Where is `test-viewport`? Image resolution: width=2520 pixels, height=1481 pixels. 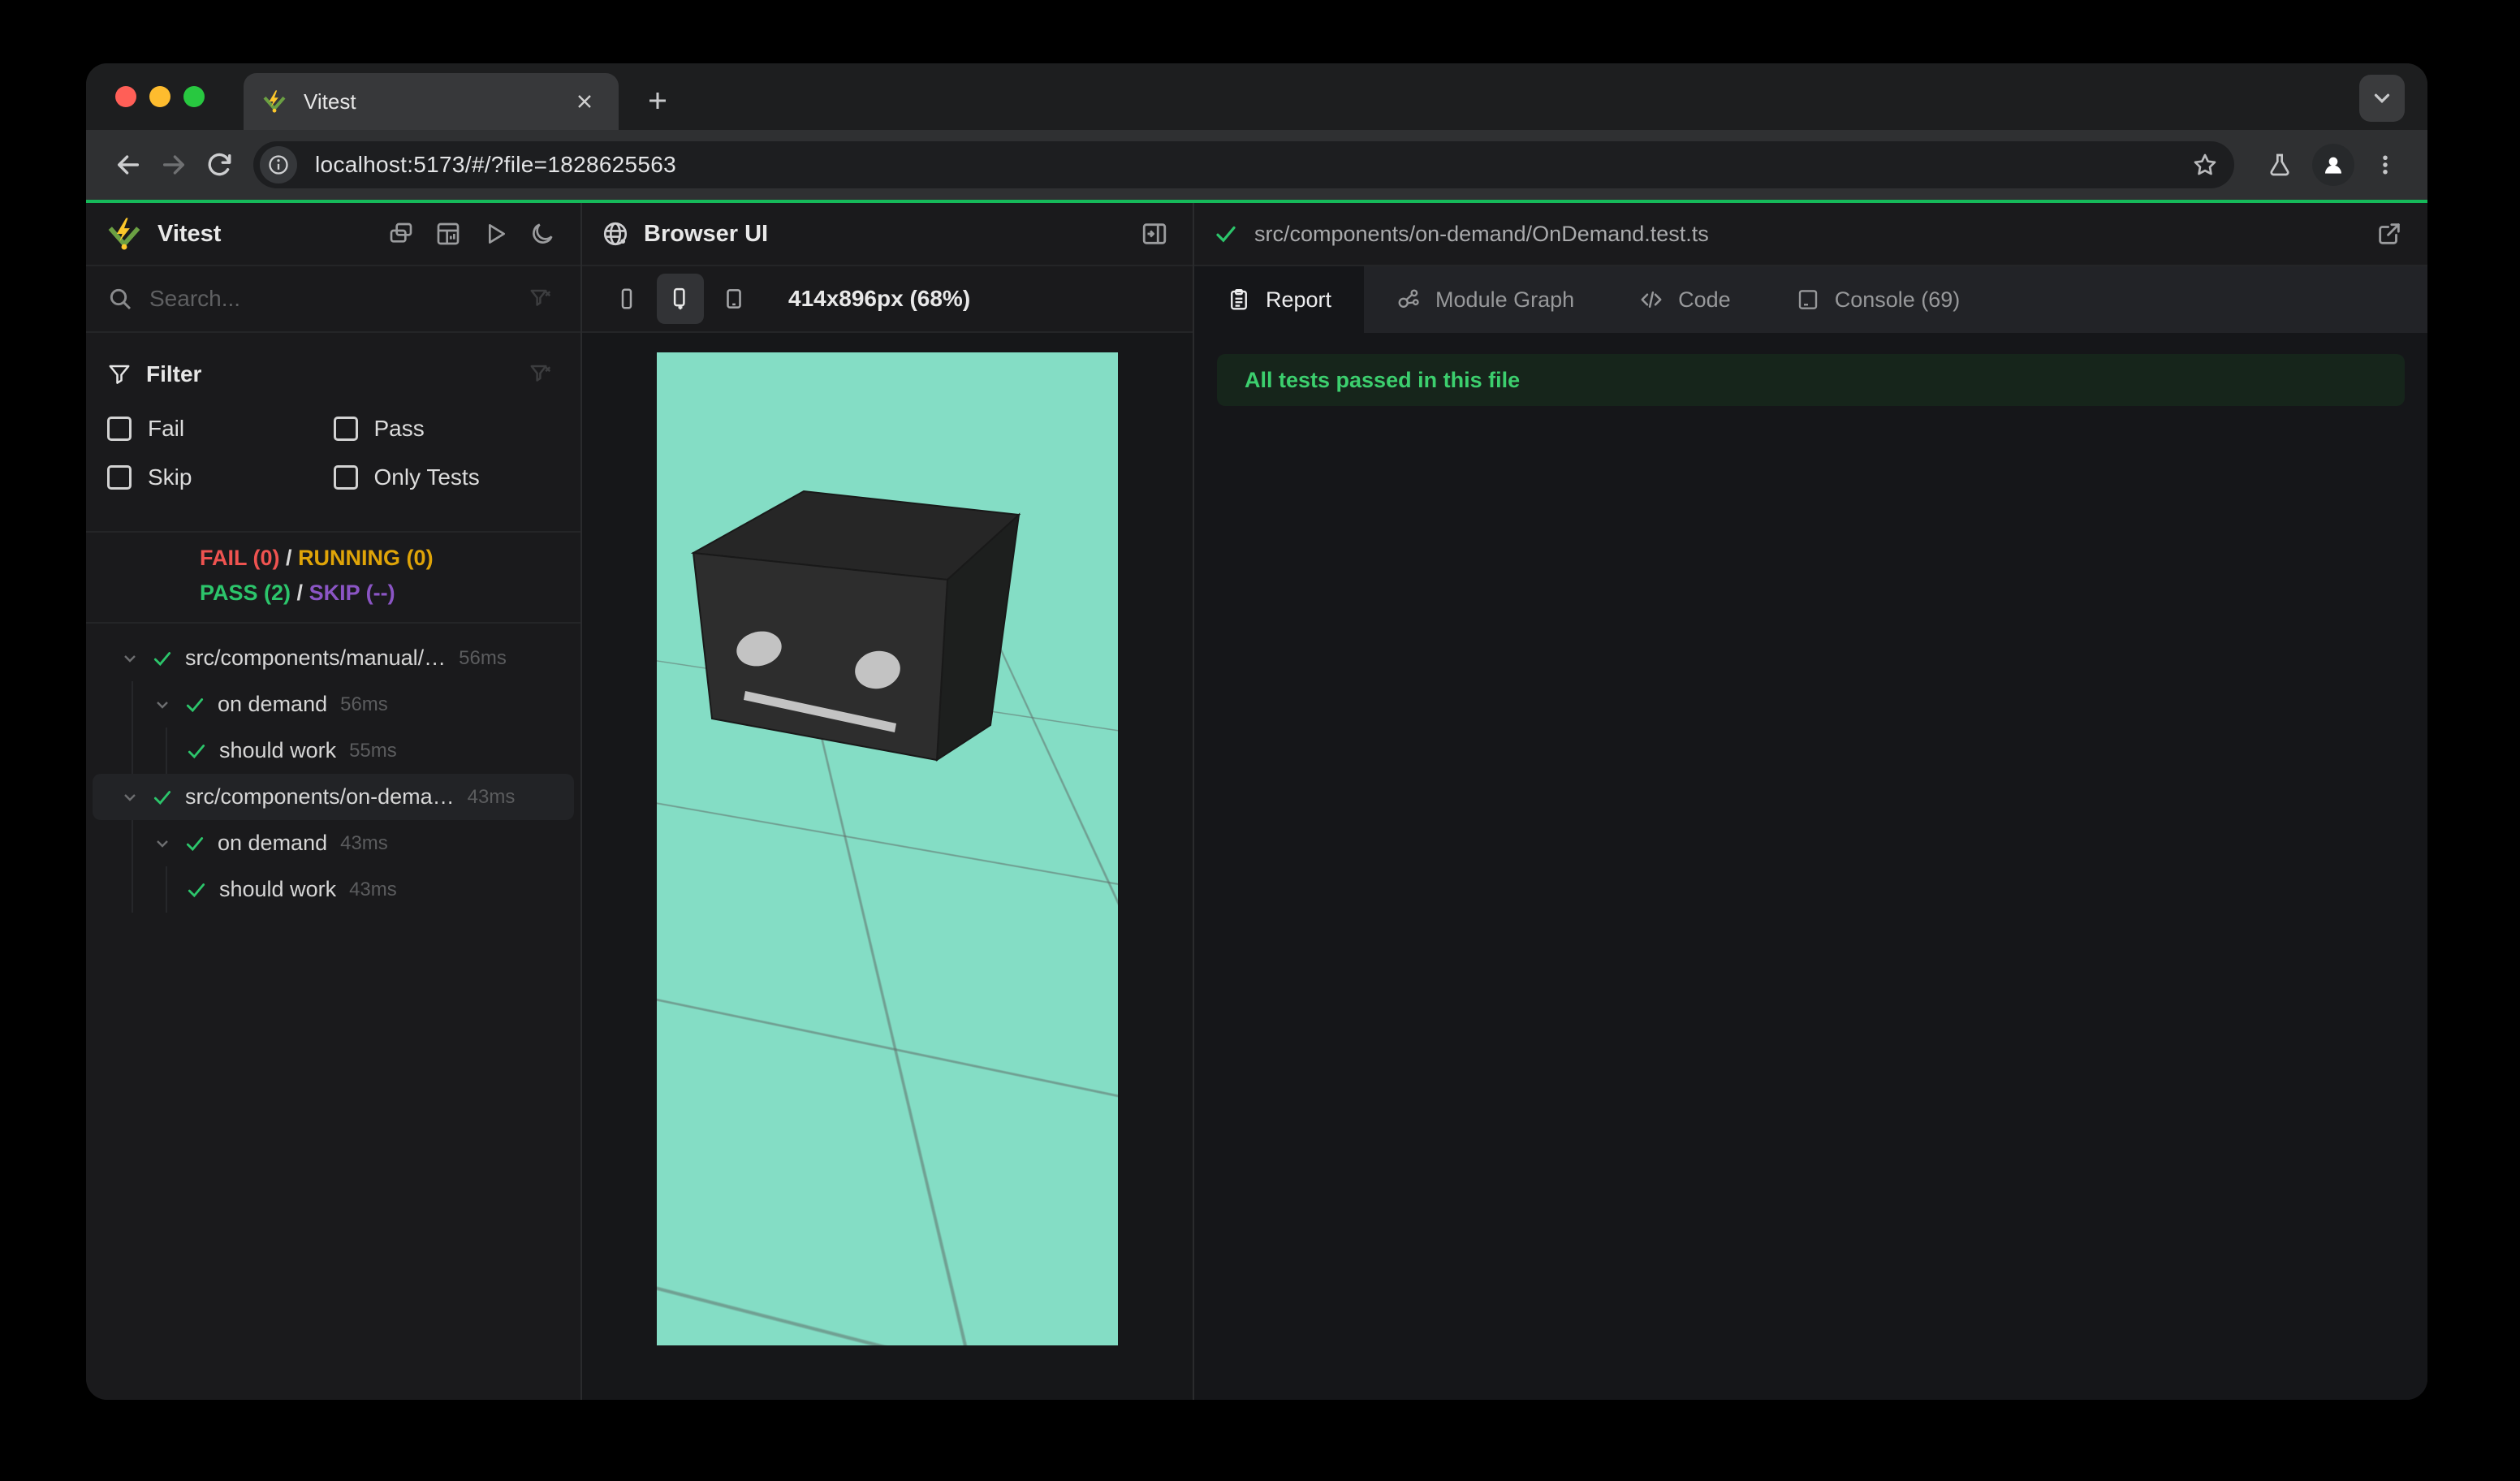 test-viewport is located at coordinates (887, 849).